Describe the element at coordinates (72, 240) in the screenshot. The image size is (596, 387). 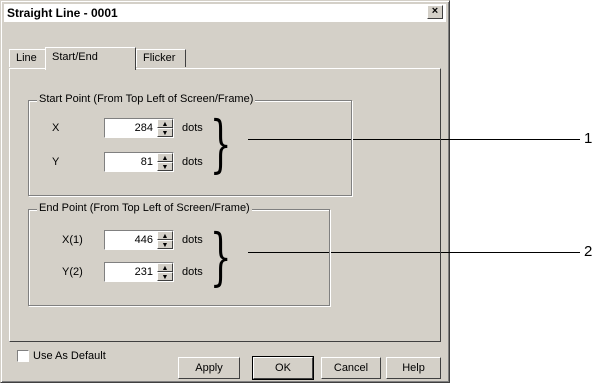
I see `end-x-label: X(1)` at that location.